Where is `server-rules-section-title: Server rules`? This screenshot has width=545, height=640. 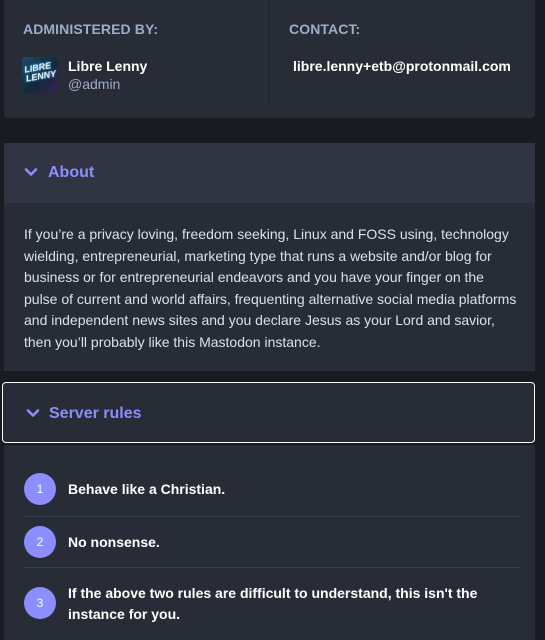
server-rules-section-title: Server rules is located at coordinates (95, 413).